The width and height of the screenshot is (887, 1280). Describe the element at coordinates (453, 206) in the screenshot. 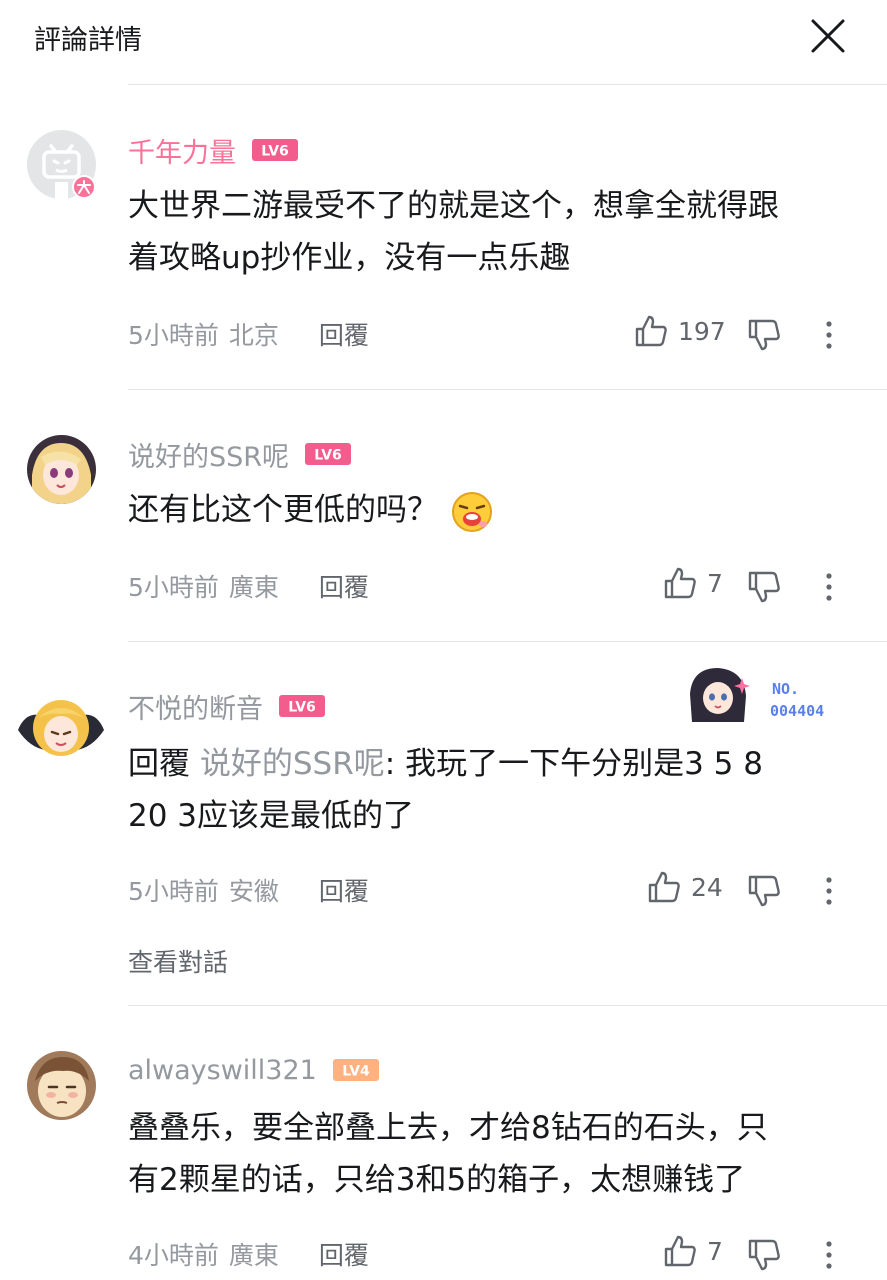

I see `comment-line: 大世界二游最受不了的就是这个，想拿全就得跟` at that location.